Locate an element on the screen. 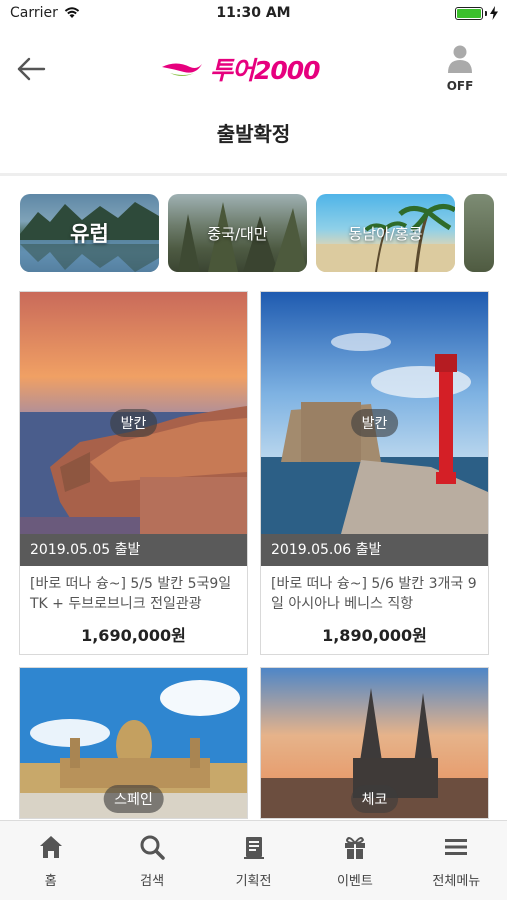  category-label: 유럽 is located at coordinates (89, 234).